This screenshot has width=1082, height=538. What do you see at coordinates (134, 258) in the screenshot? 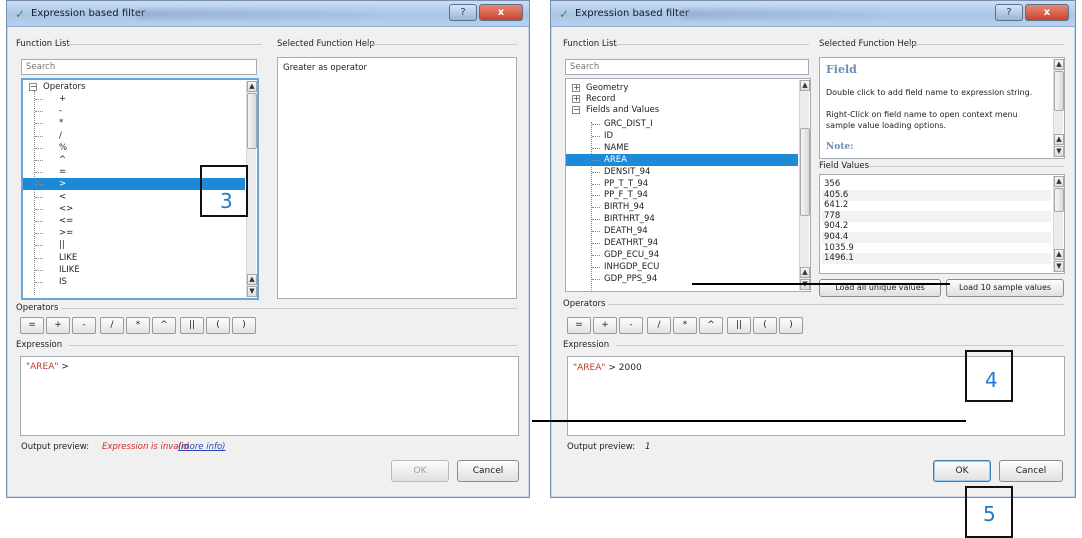
I see `operator-item: LIKE` at bounding box center [134, 258].